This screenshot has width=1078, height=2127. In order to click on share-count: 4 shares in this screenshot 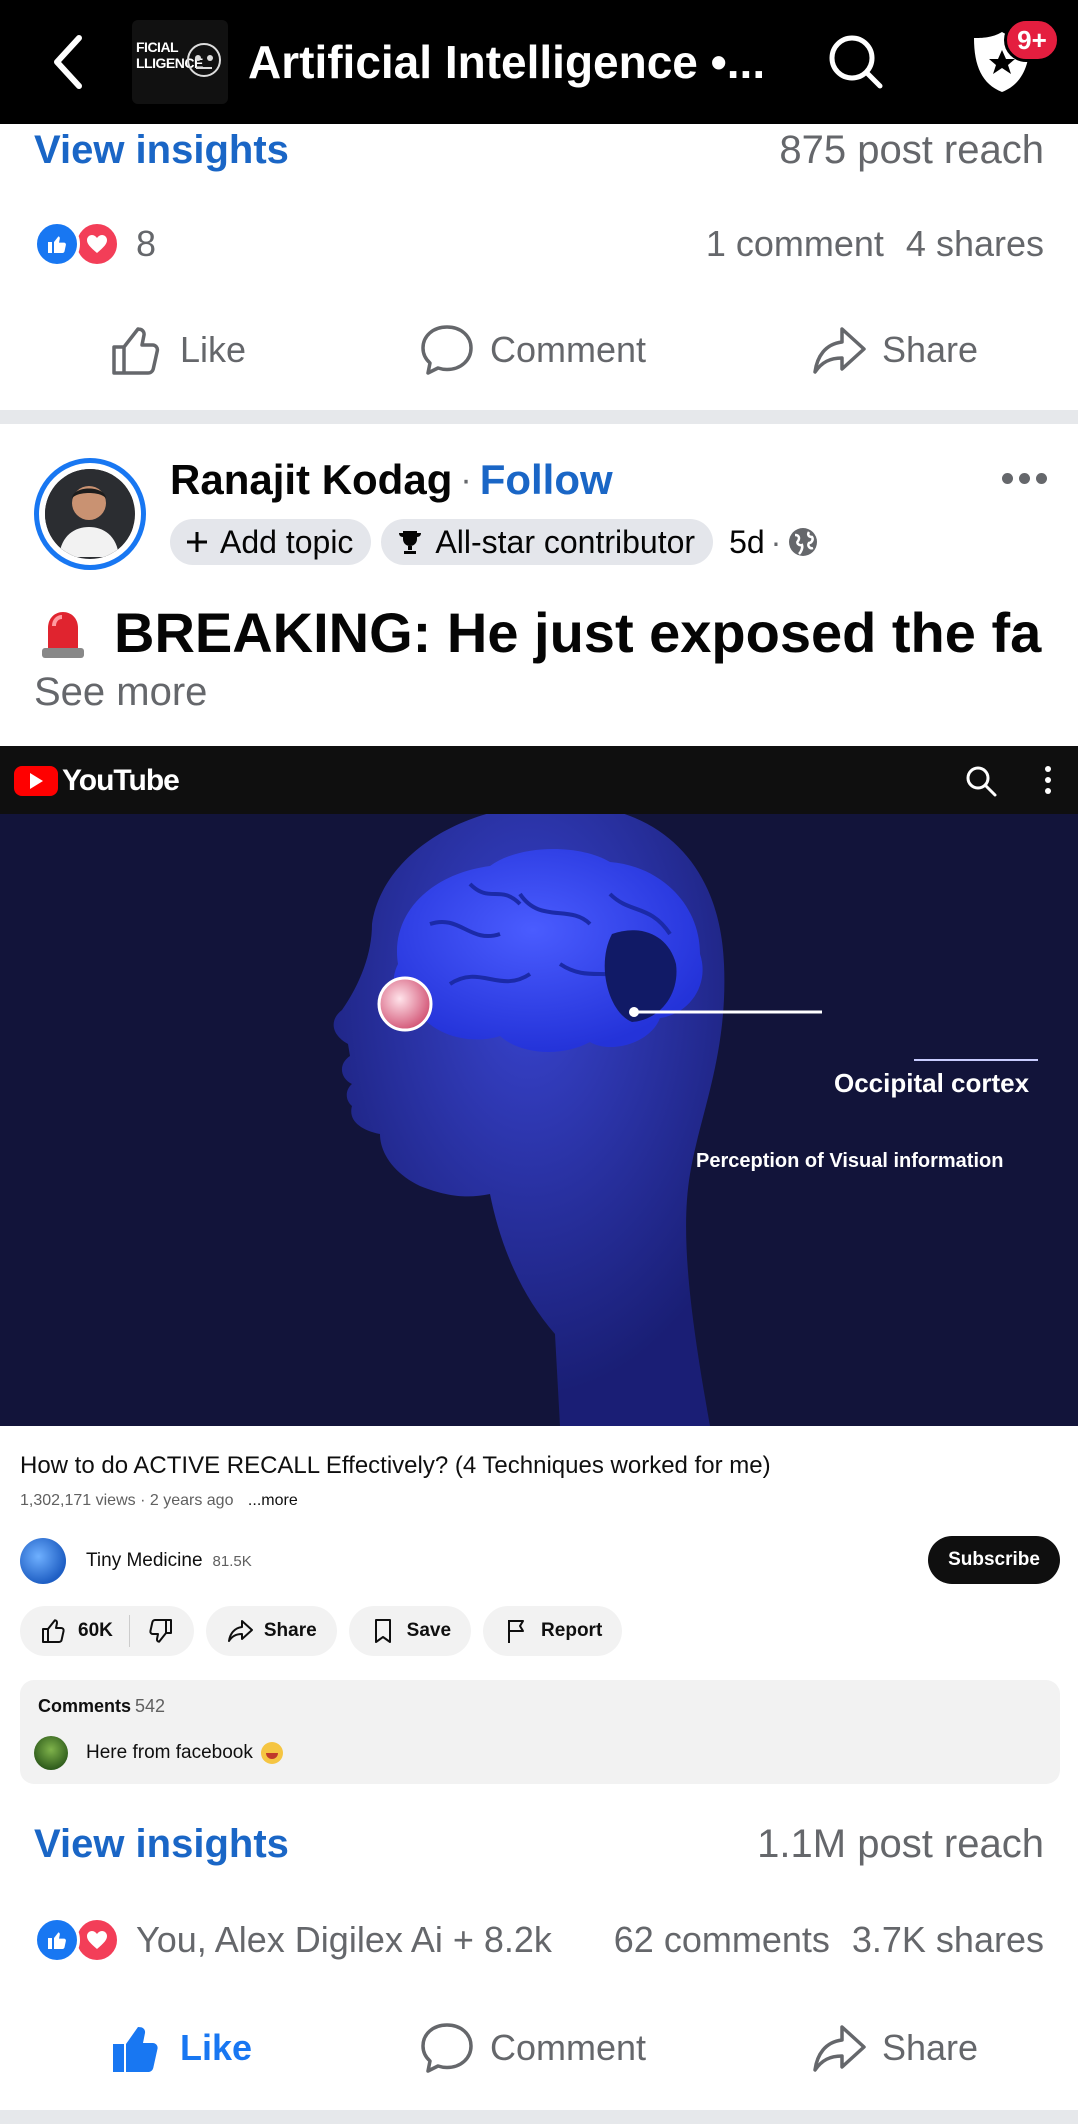, I will do `click(975, 244)`.